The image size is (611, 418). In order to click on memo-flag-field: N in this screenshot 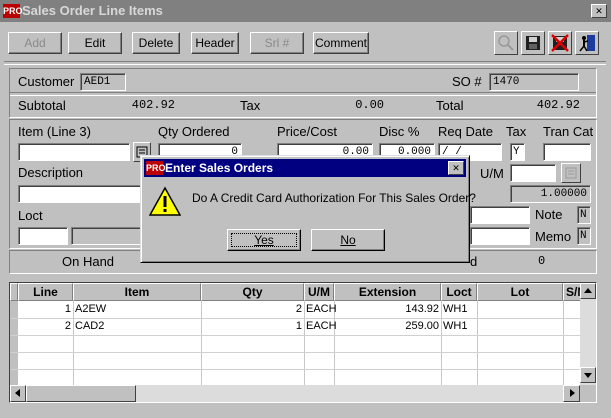, I will do `click(584, 236)`.